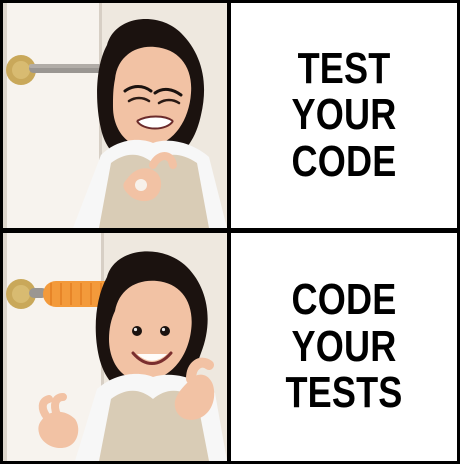 The height and width of the screenshot is (464, 460). I want to click on top-caption: TEST YOUR CODE, so click(344, 114).